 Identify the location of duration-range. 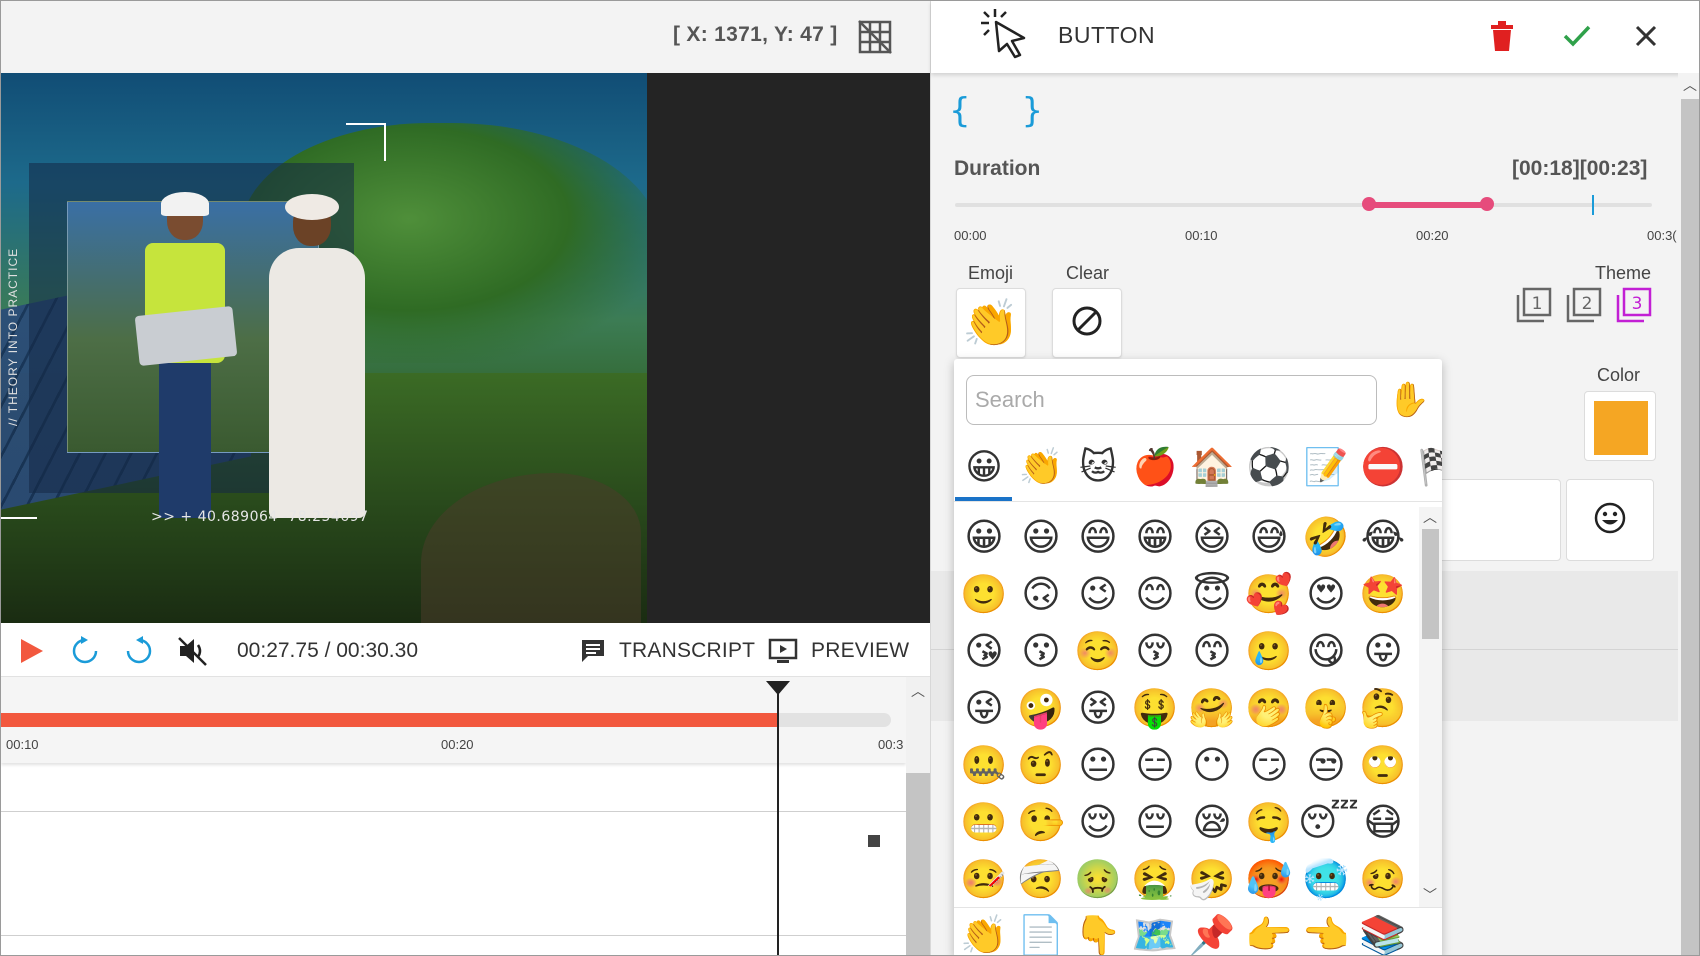
(1428, 205).